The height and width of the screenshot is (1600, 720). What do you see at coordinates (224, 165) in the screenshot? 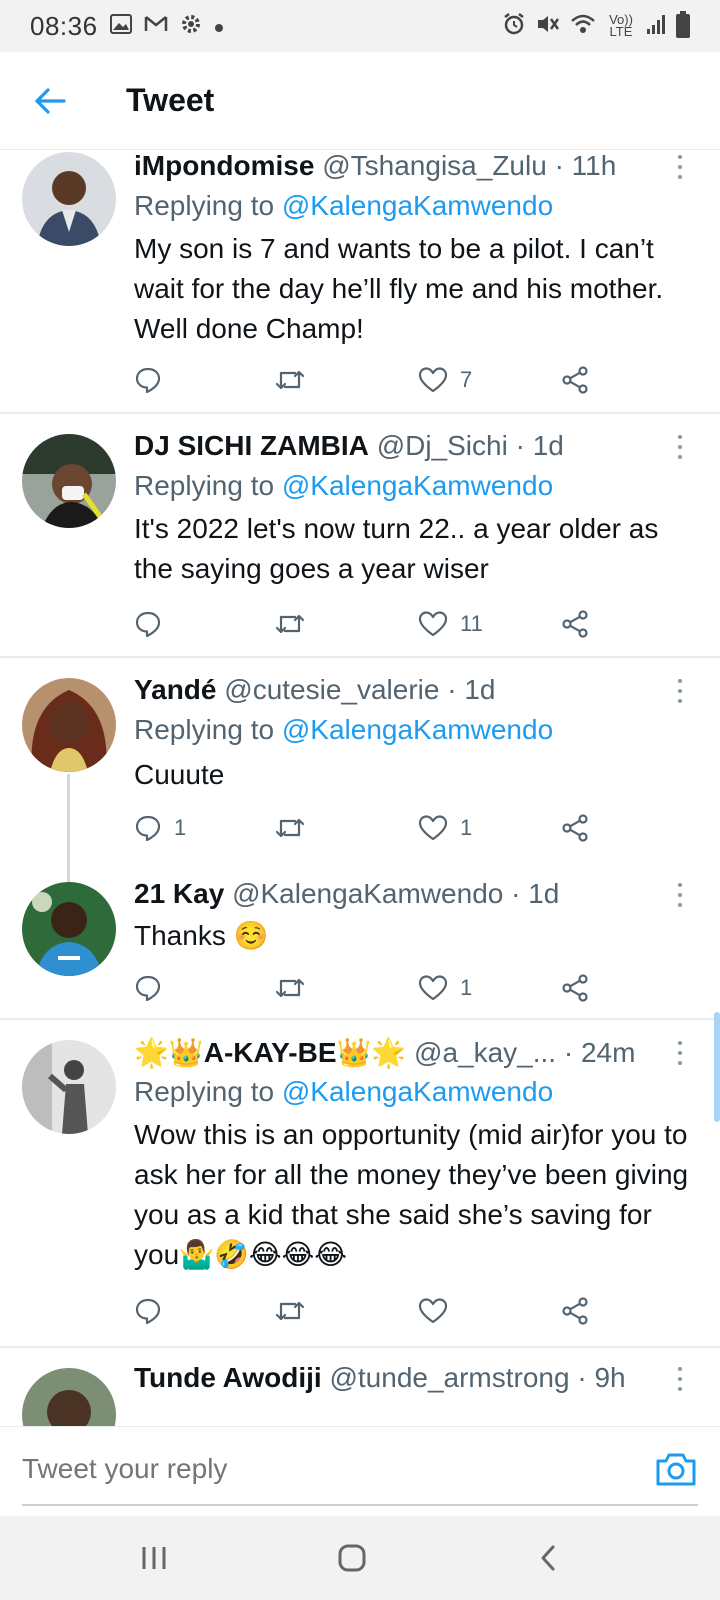
I see `author-name: iMpondomise` at bounding box center [224, 165].